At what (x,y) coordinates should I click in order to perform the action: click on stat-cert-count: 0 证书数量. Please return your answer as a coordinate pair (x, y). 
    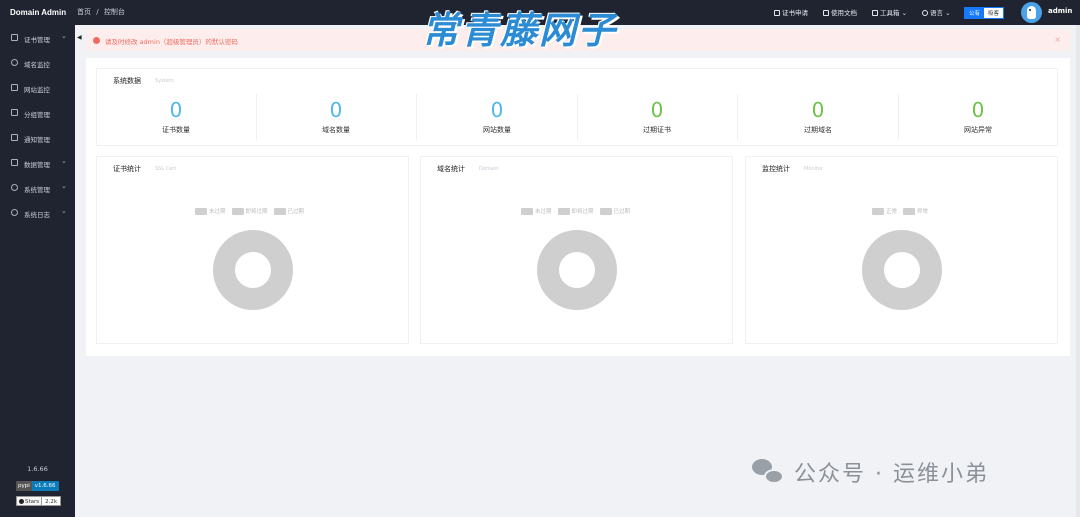
    Looking at the image, I should click on (176, 121).